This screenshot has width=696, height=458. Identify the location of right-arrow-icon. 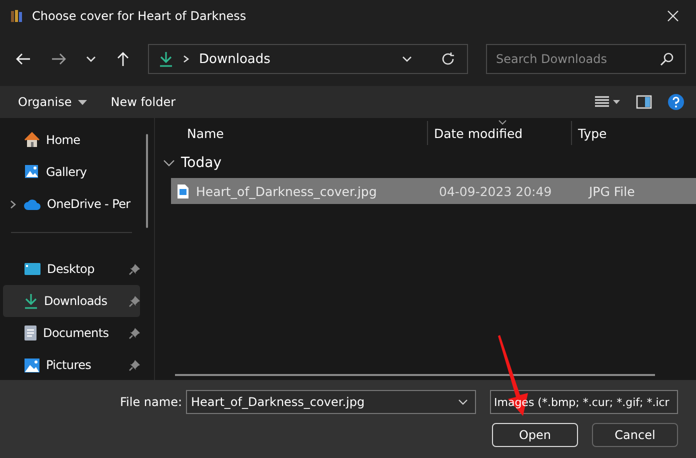
(59, 59).